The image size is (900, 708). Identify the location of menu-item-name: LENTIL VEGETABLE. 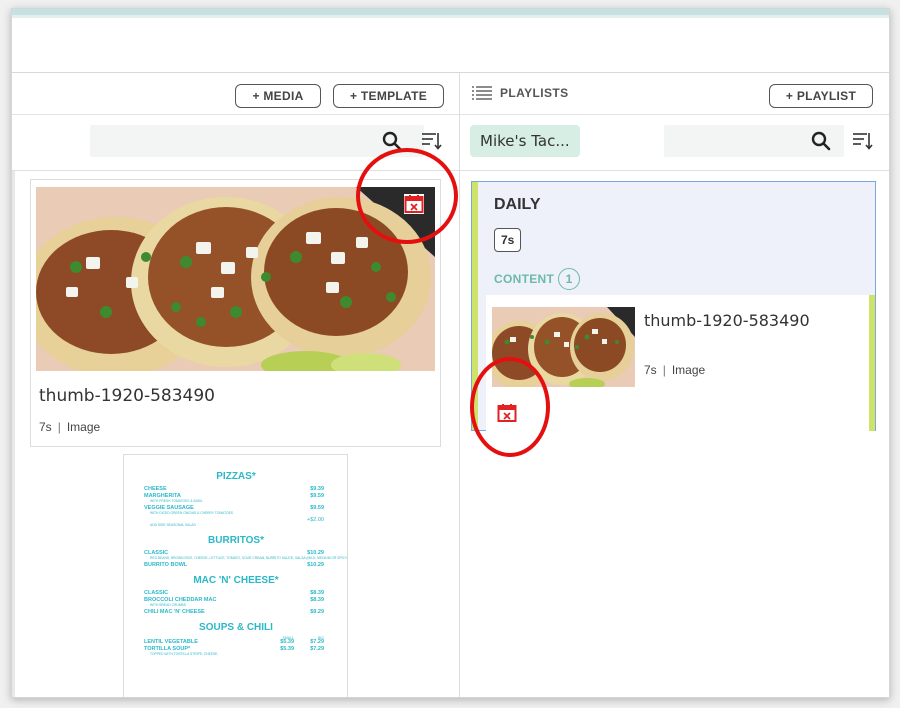
(171, 642).